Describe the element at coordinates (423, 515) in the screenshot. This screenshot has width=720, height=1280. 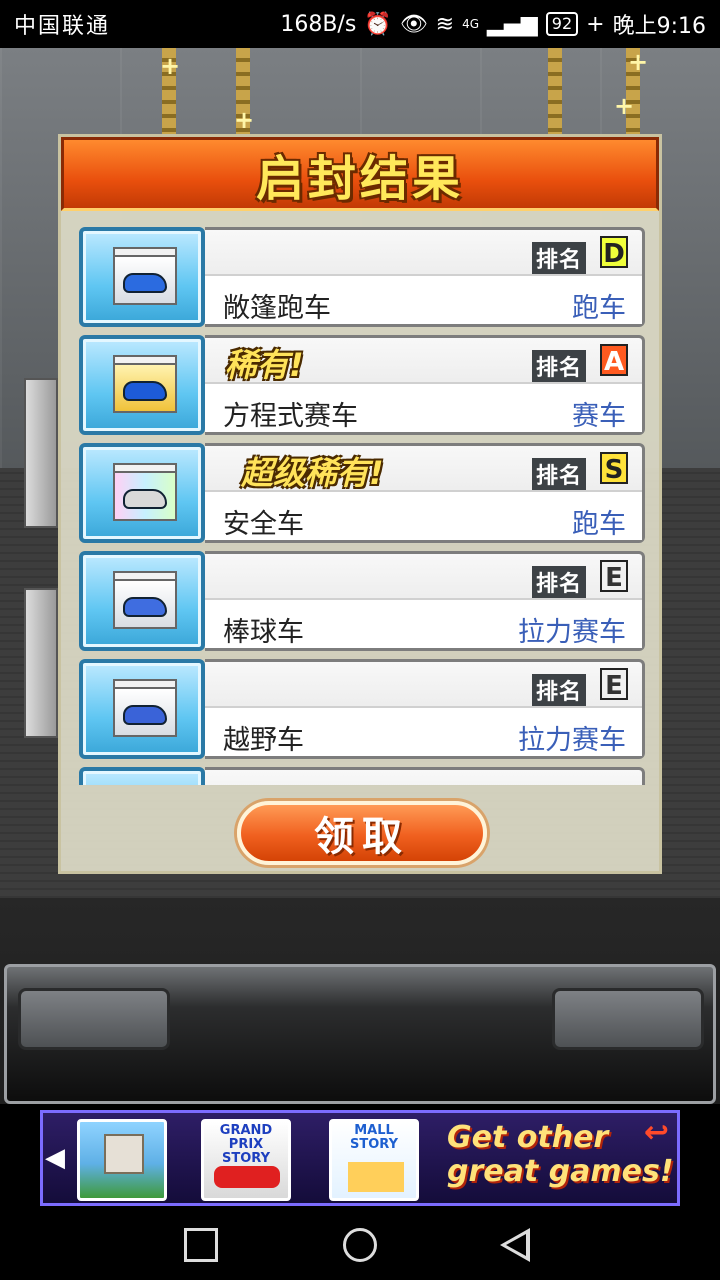
I see `item-lower-row: 安全车 跑车` at that location.